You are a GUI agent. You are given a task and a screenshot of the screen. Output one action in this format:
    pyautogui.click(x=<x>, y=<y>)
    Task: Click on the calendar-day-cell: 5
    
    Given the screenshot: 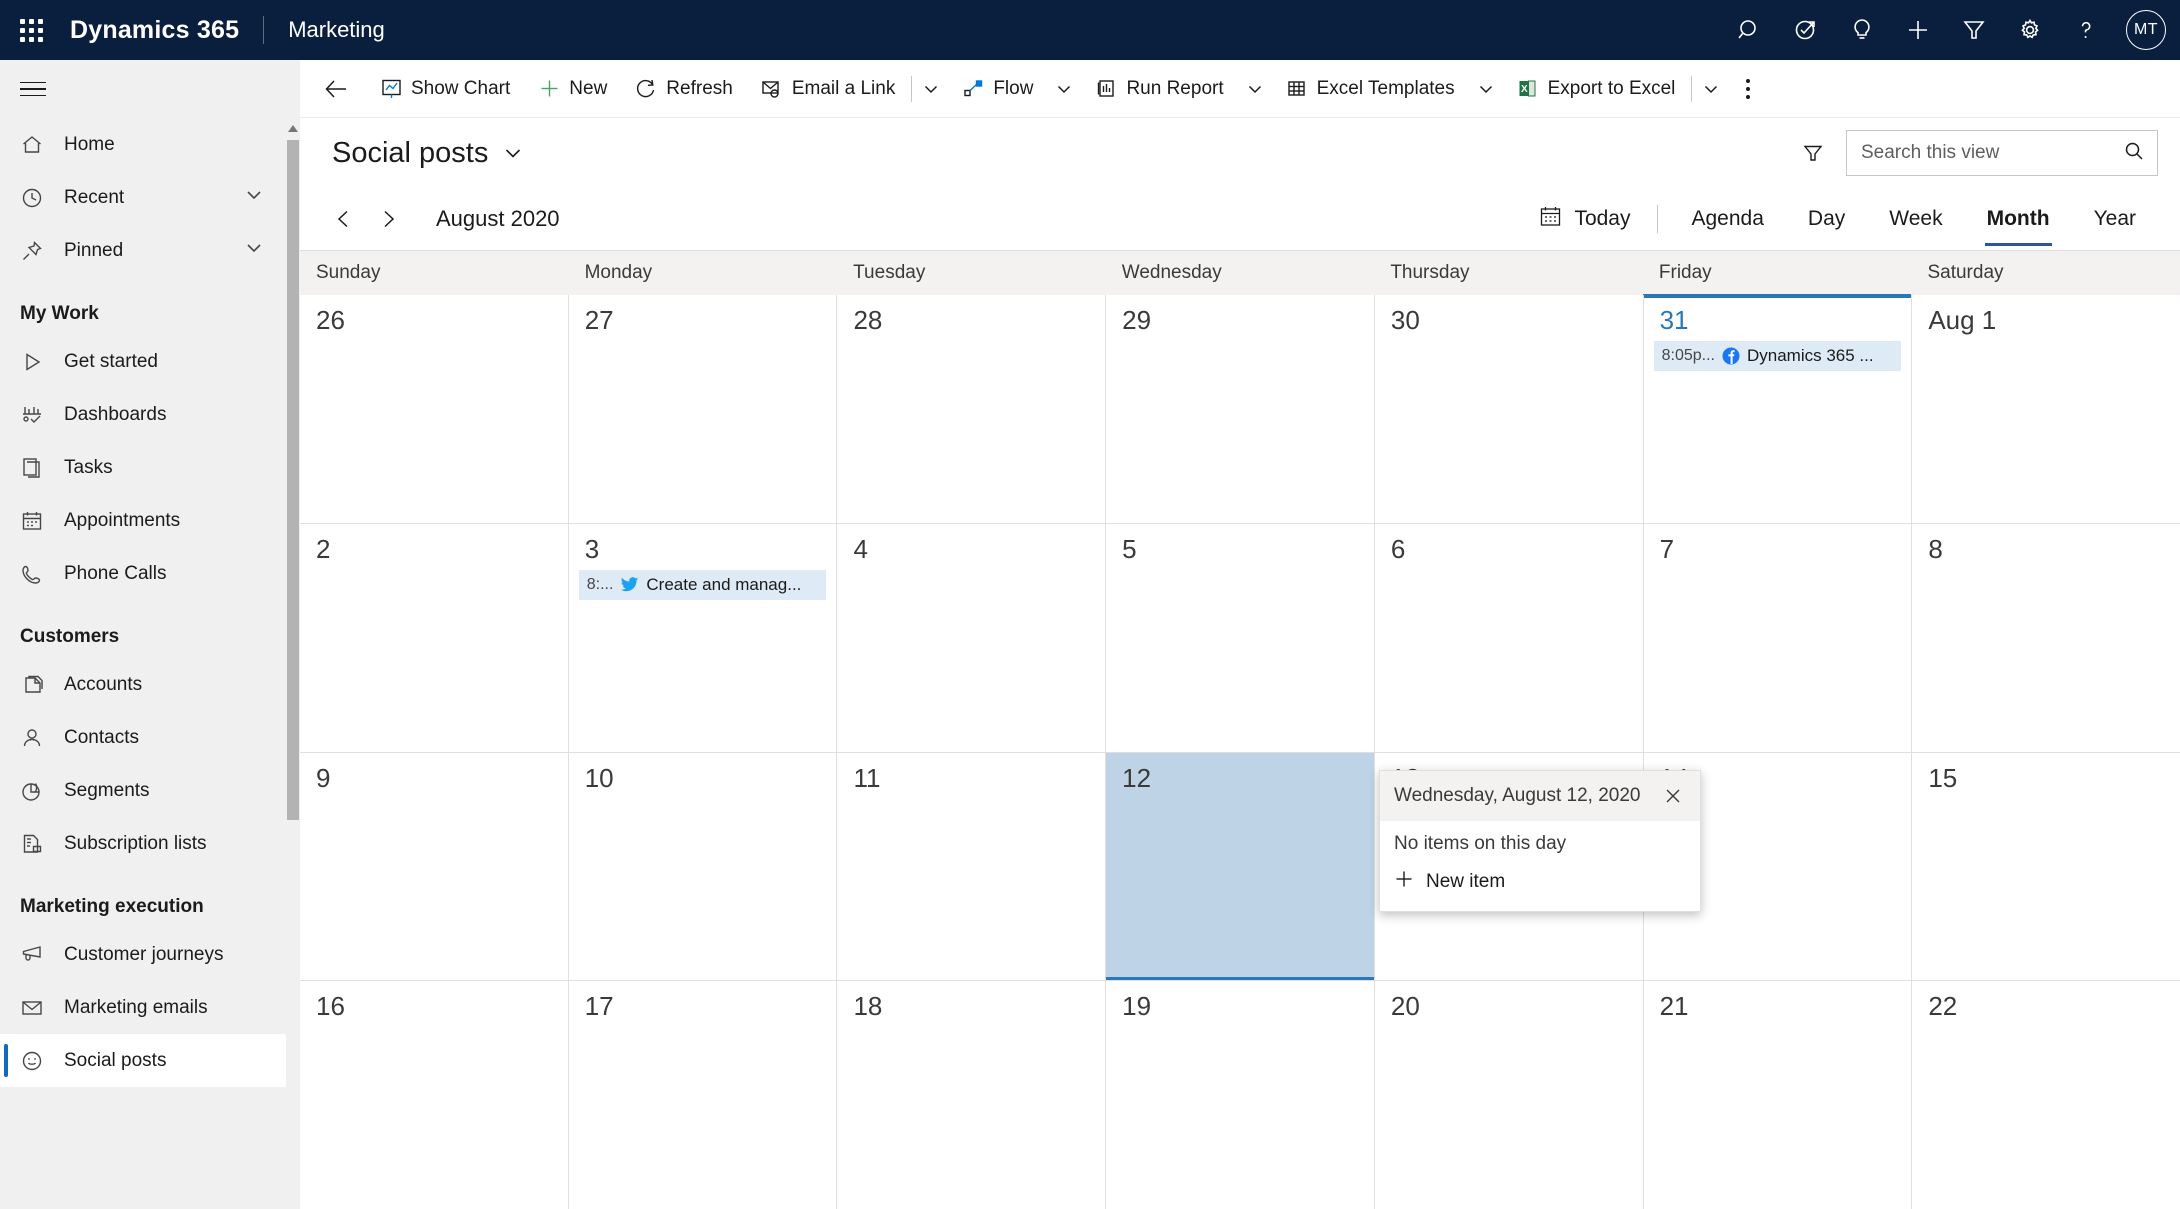 What is the action you would take?
    pyautogui.click(x=1240, y=637)
    